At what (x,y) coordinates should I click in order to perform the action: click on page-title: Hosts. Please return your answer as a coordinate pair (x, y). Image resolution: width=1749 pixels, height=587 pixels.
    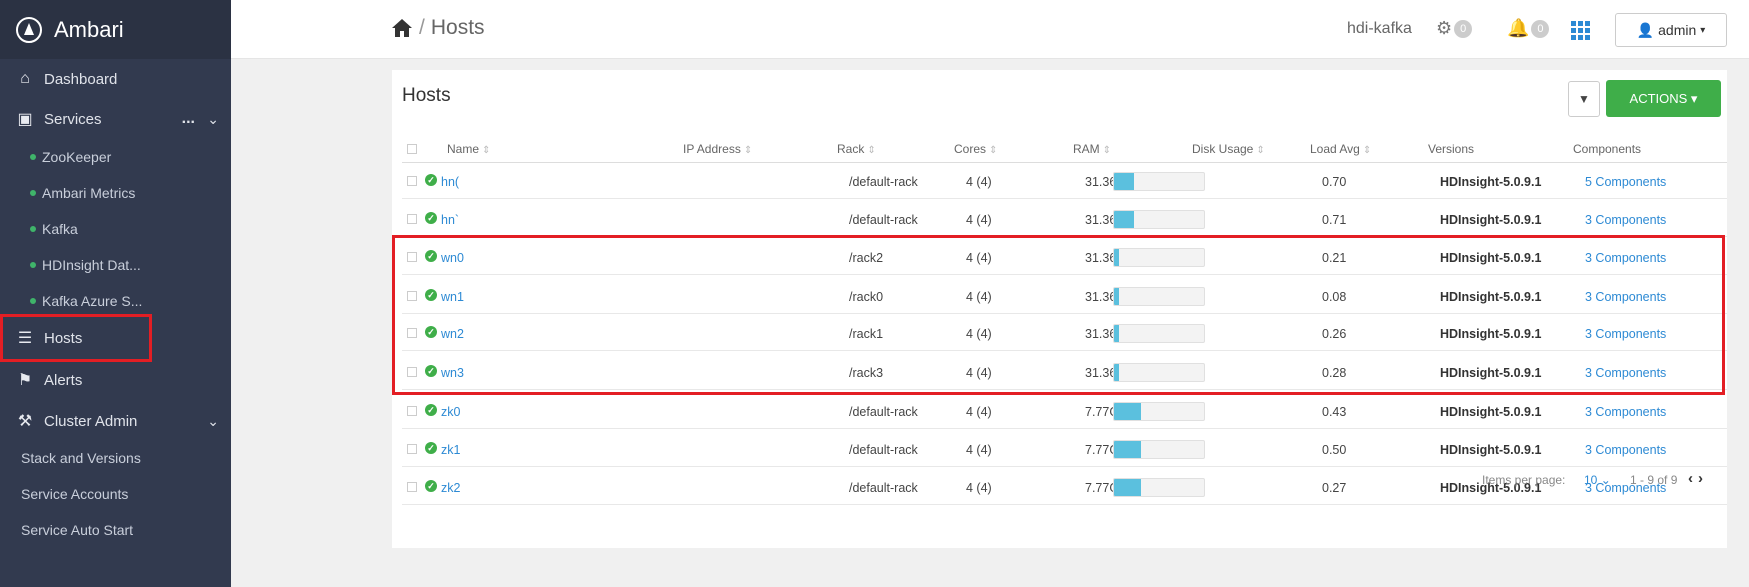
    Looking at the image, I should click on (457, 27).